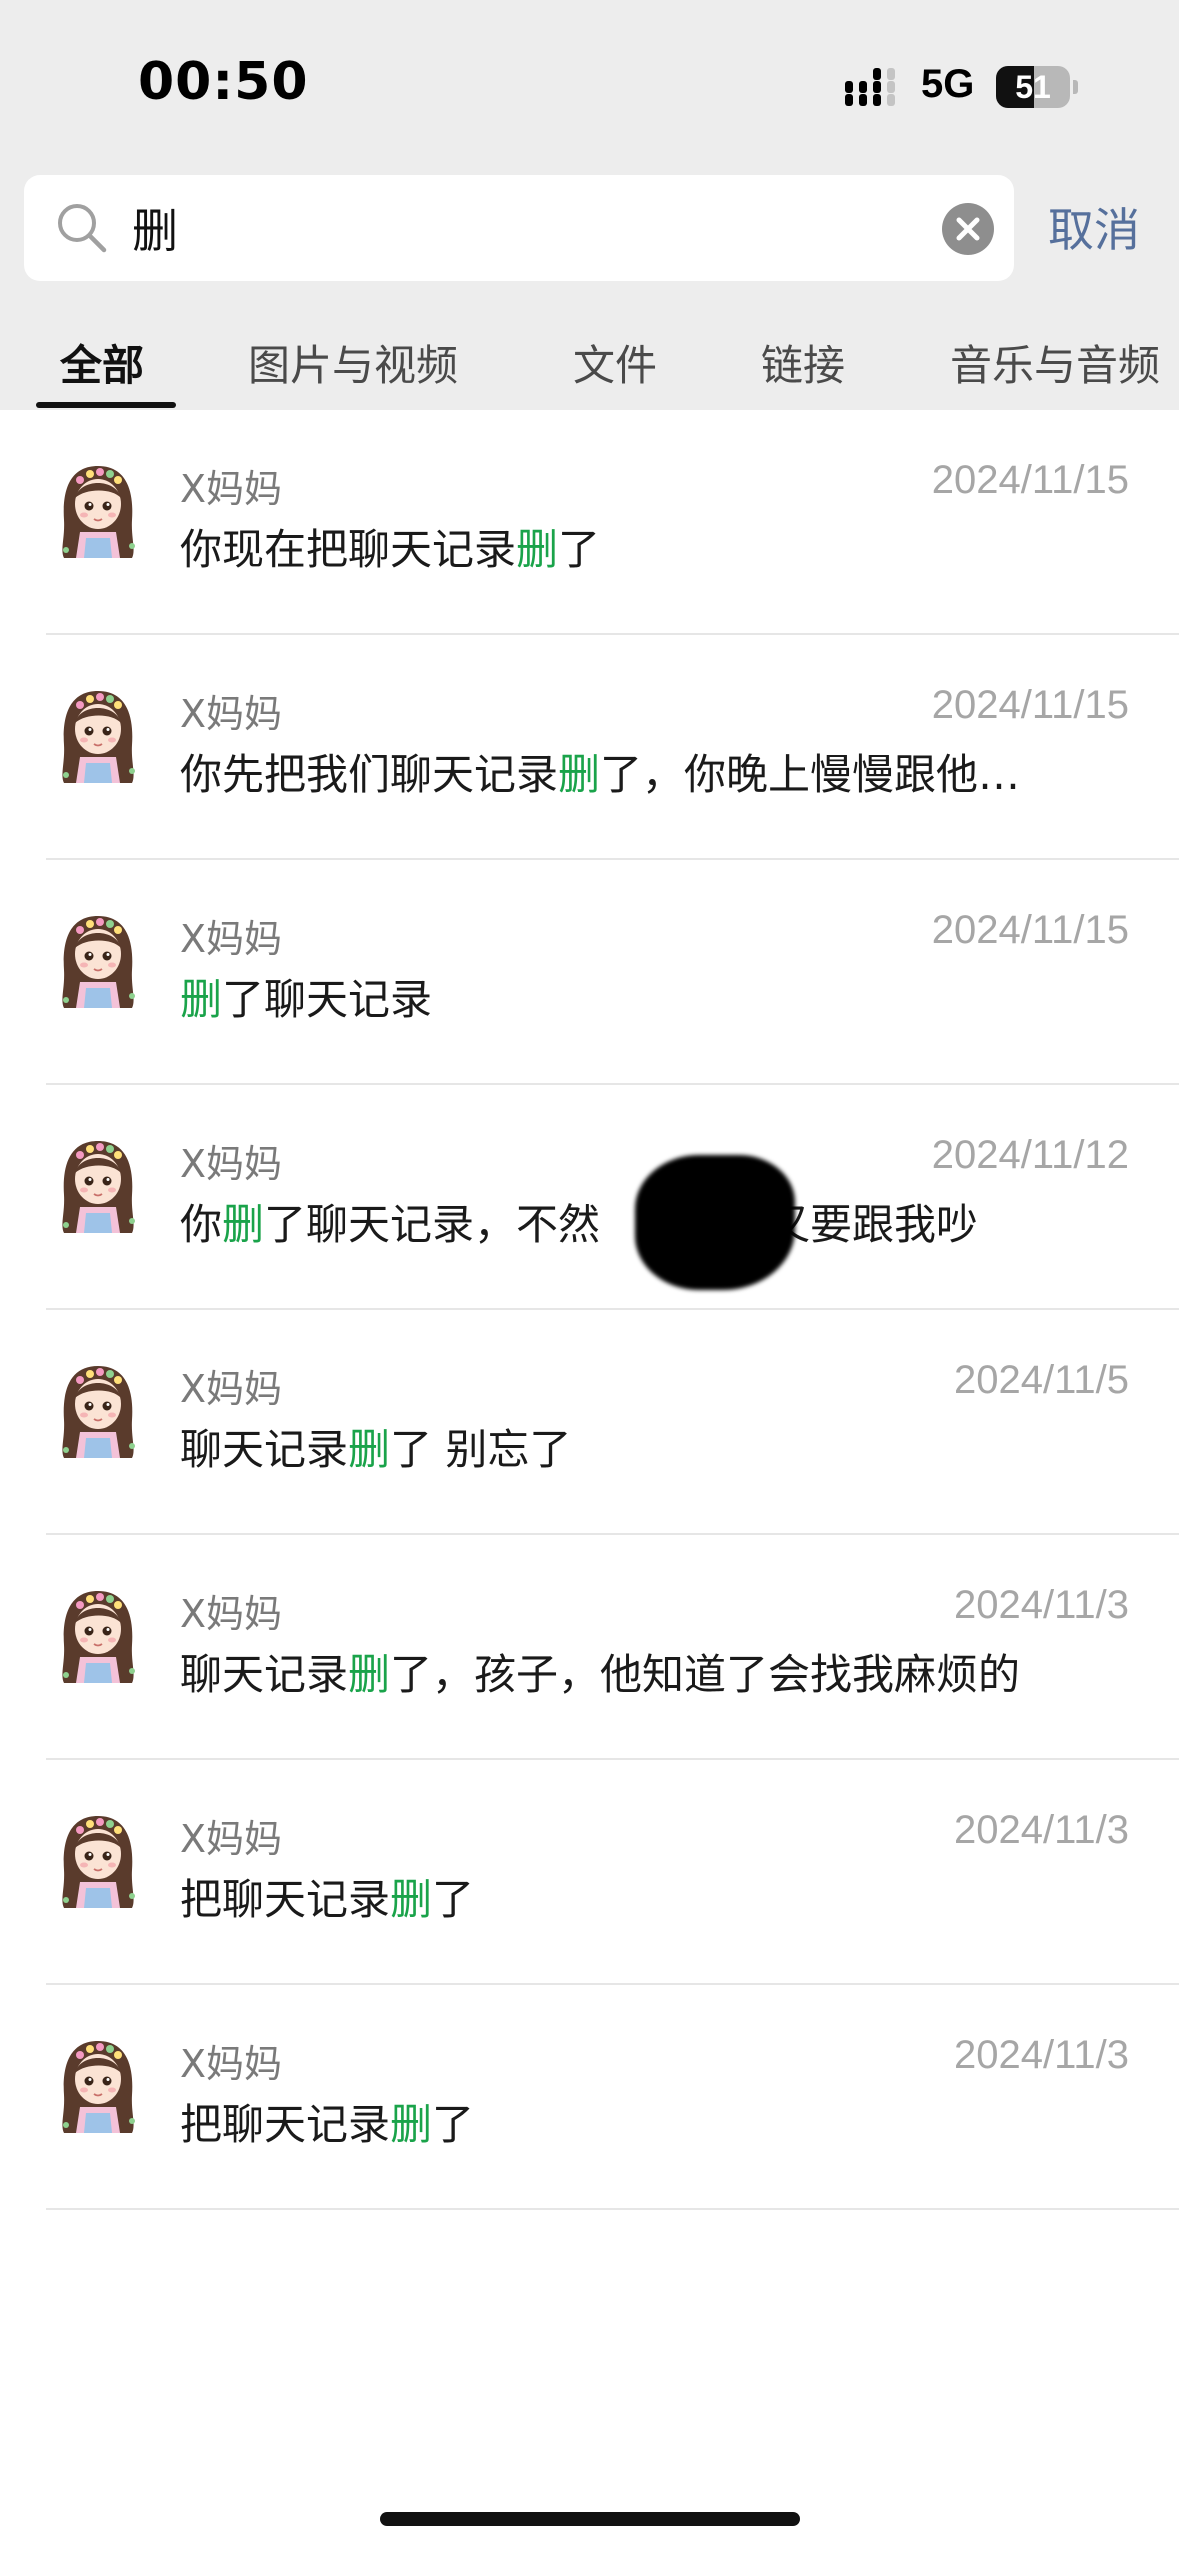 The width and height of the screenshot is (1179, 2556). What do you see at coordinates (353, 362) in the screenshot?
I see `tab-images-videos: 图片与视频` at bounding box center [353, 362].